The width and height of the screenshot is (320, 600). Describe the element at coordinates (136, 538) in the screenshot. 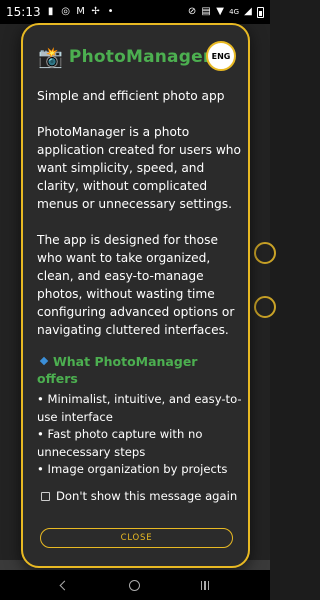

I see `close-button: CLOSE` at that location.